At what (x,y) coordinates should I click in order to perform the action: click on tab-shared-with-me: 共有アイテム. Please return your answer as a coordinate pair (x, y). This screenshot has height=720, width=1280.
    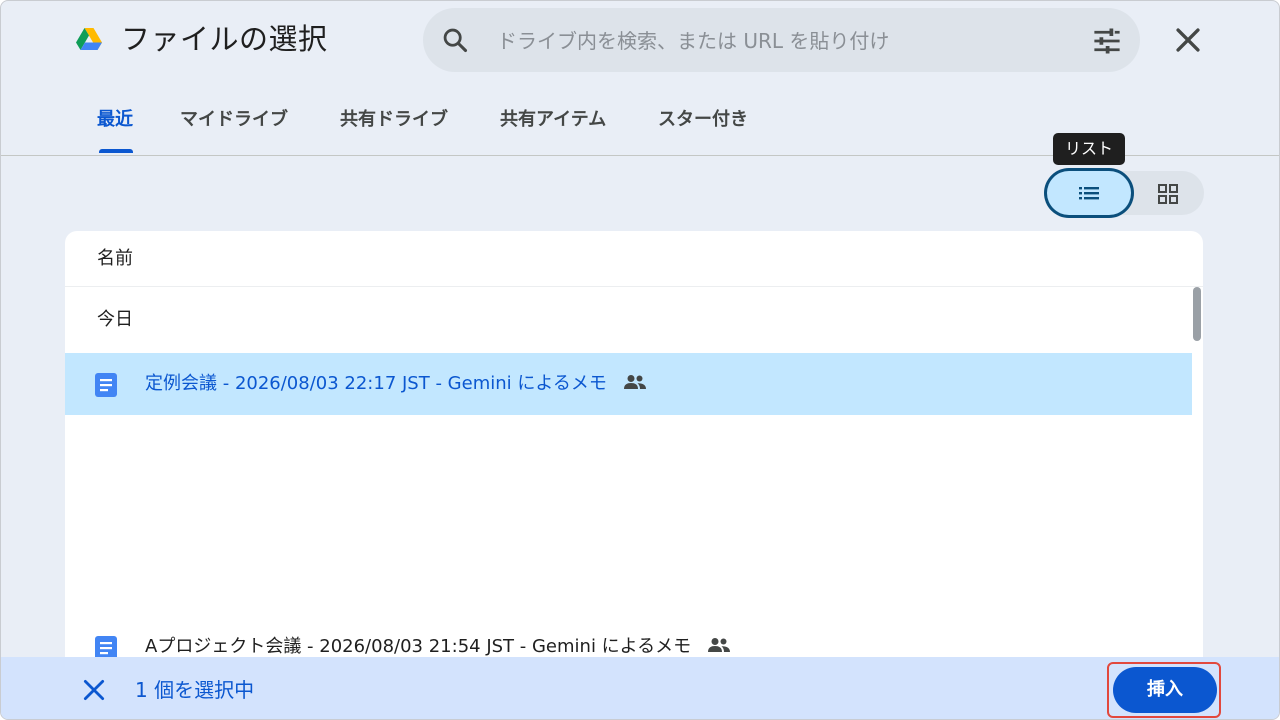
    Looking at the image, I should click on (553, 120).